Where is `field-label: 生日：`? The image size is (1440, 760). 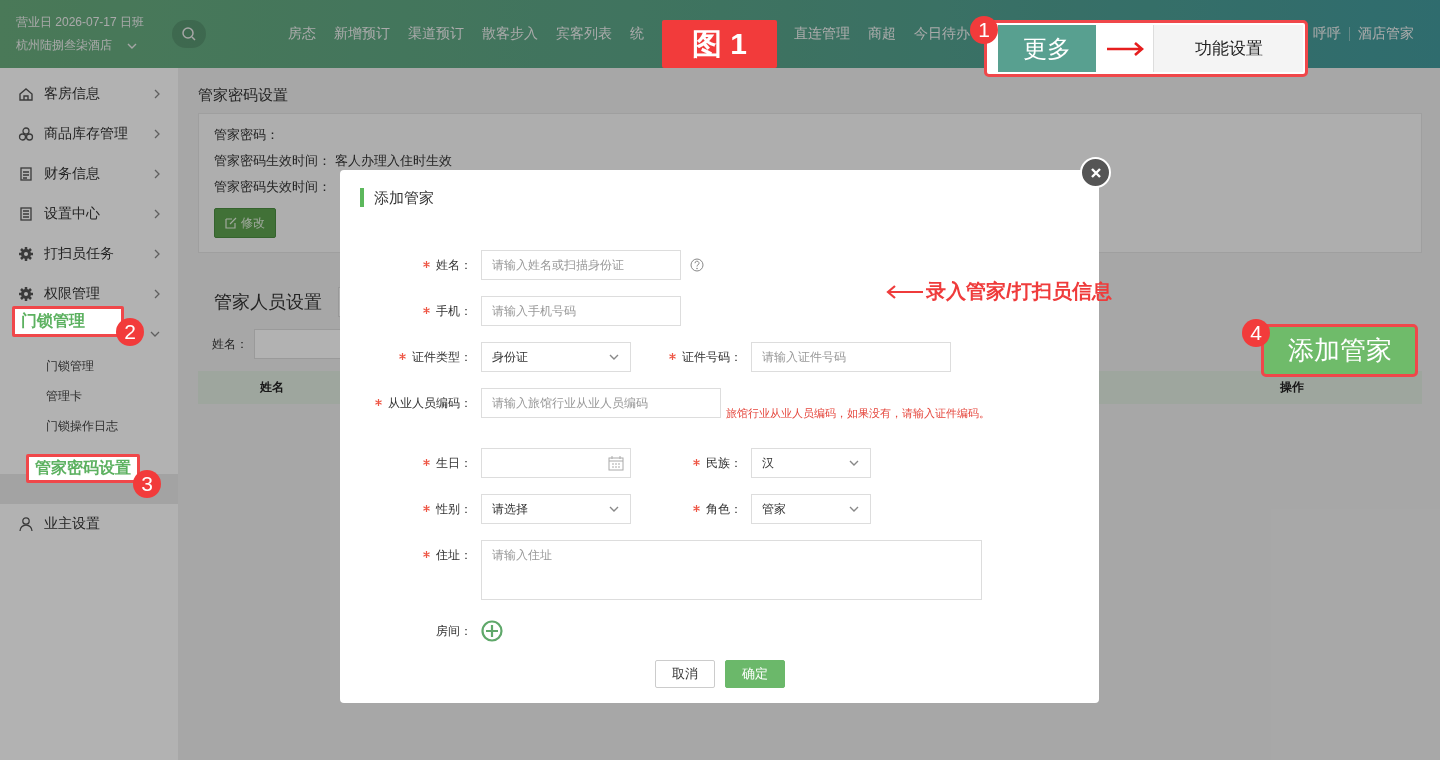 field-label: 生日： is located at coordinates (410, 463).